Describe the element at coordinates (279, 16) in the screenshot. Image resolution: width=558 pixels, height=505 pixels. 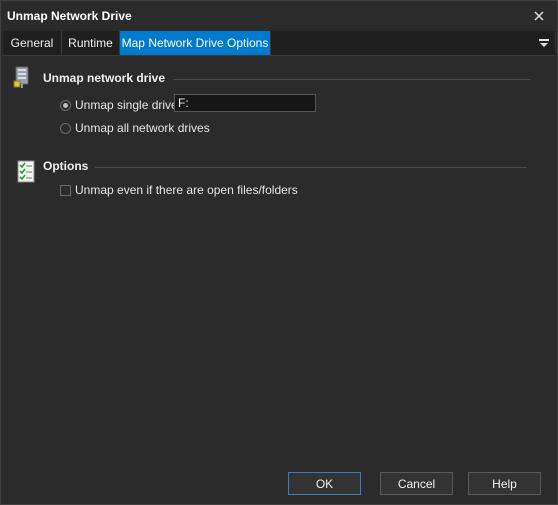
I see `title-bar: Unmap Network Drive` at that location.